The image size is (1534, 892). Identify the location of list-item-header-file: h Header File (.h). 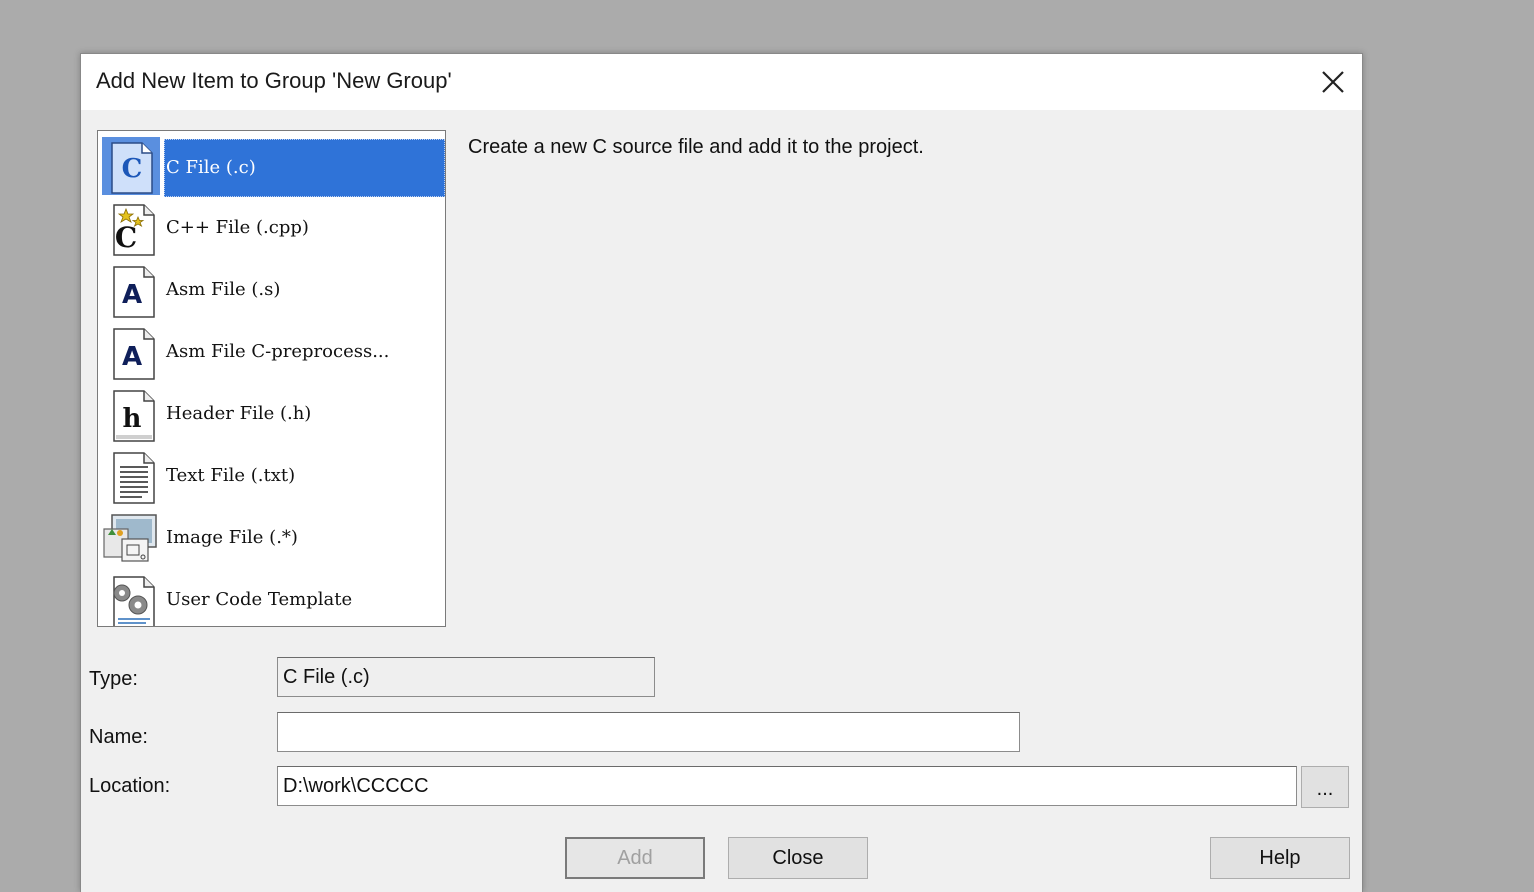
(272, 414).